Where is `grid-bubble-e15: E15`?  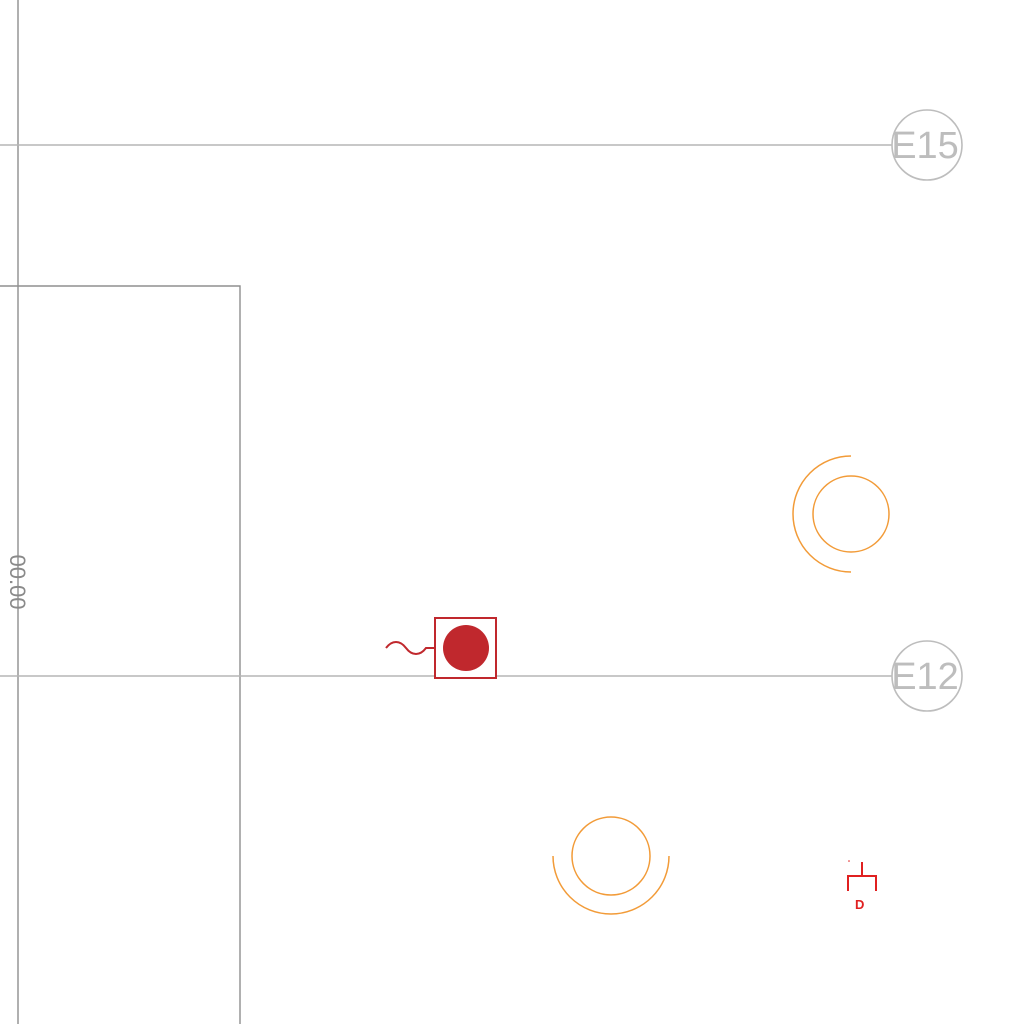 grid-bubble-e15: E15 is located at coordinates (927, 145).